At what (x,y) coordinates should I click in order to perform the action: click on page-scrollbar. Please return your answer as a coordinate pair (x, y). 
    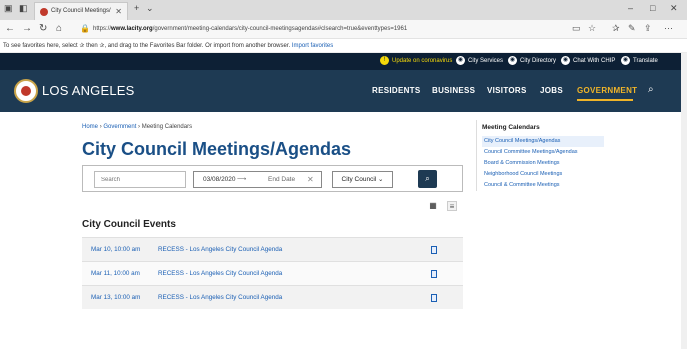
    Looking at the image, I should click on (684, 201).